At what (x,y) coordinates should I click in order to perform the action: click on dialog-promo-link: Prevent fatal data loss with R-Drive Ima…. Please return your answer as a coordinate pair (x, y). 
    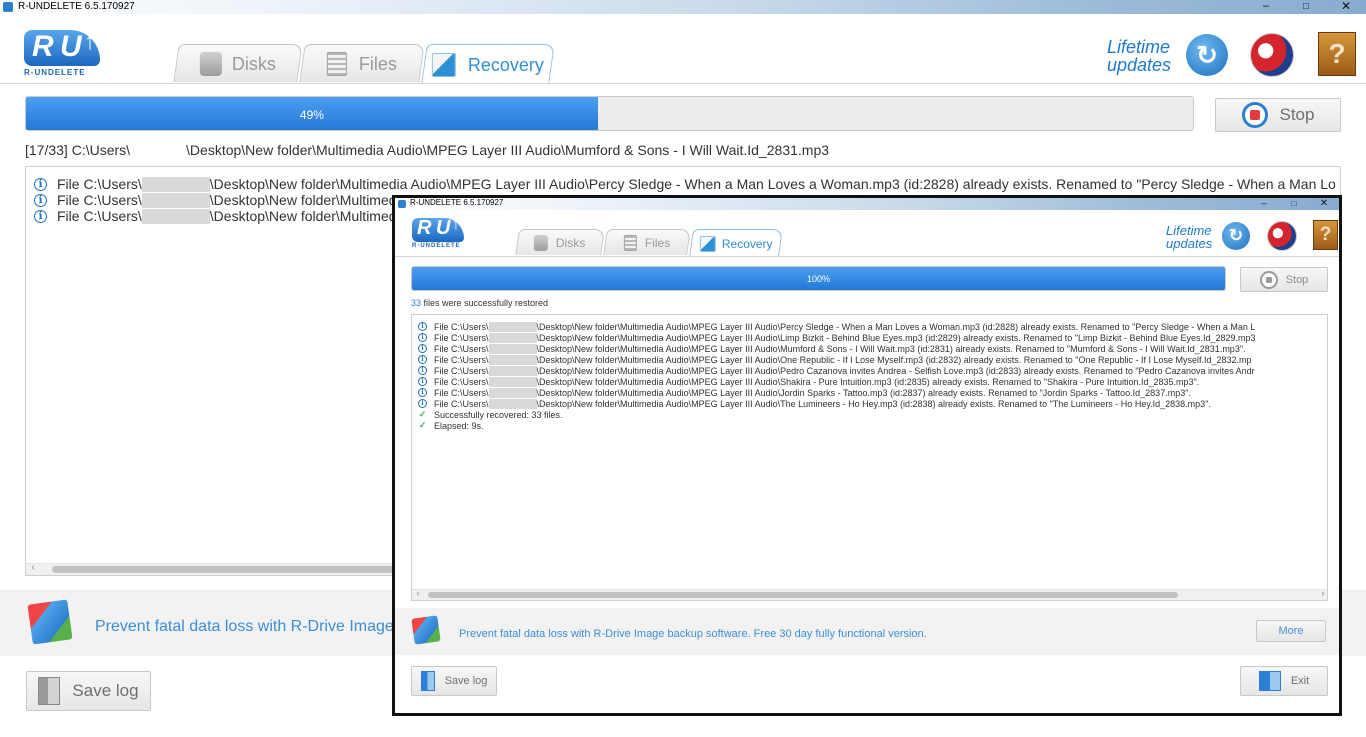
    Looking at the image, I should click on (693, 634).